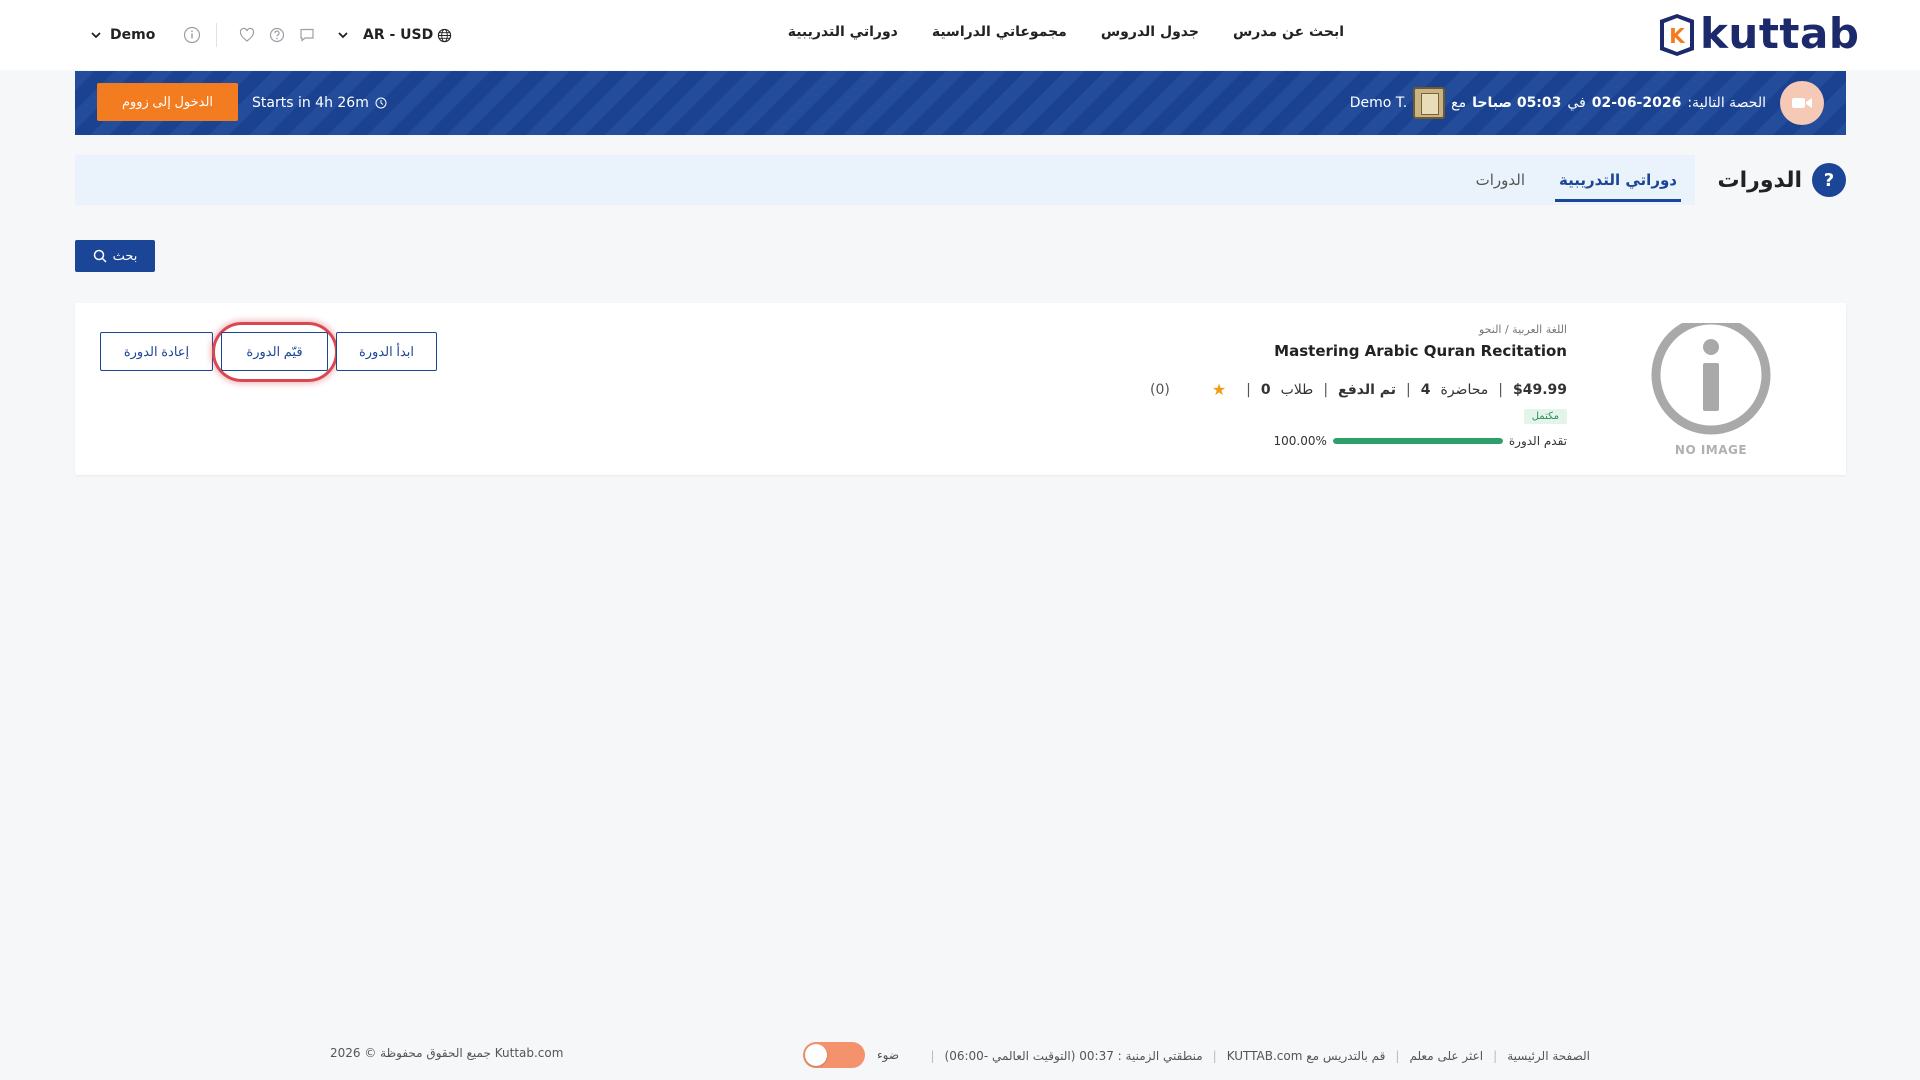  I want to click on info-icon, so click(192, 35).